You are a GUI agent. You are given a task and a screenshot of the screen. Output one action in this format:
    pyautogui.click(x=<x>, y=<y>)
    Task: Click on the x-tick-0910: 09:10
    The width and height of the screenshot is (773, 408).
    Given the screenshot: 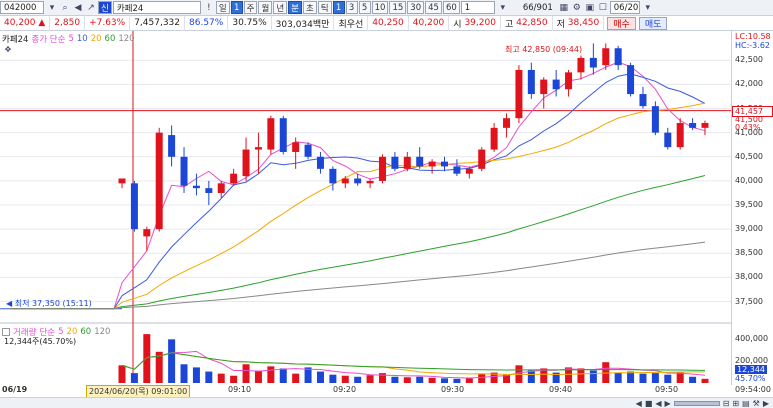 What is the action you would take?
    pyautogui.click(x=240, y=389)
    